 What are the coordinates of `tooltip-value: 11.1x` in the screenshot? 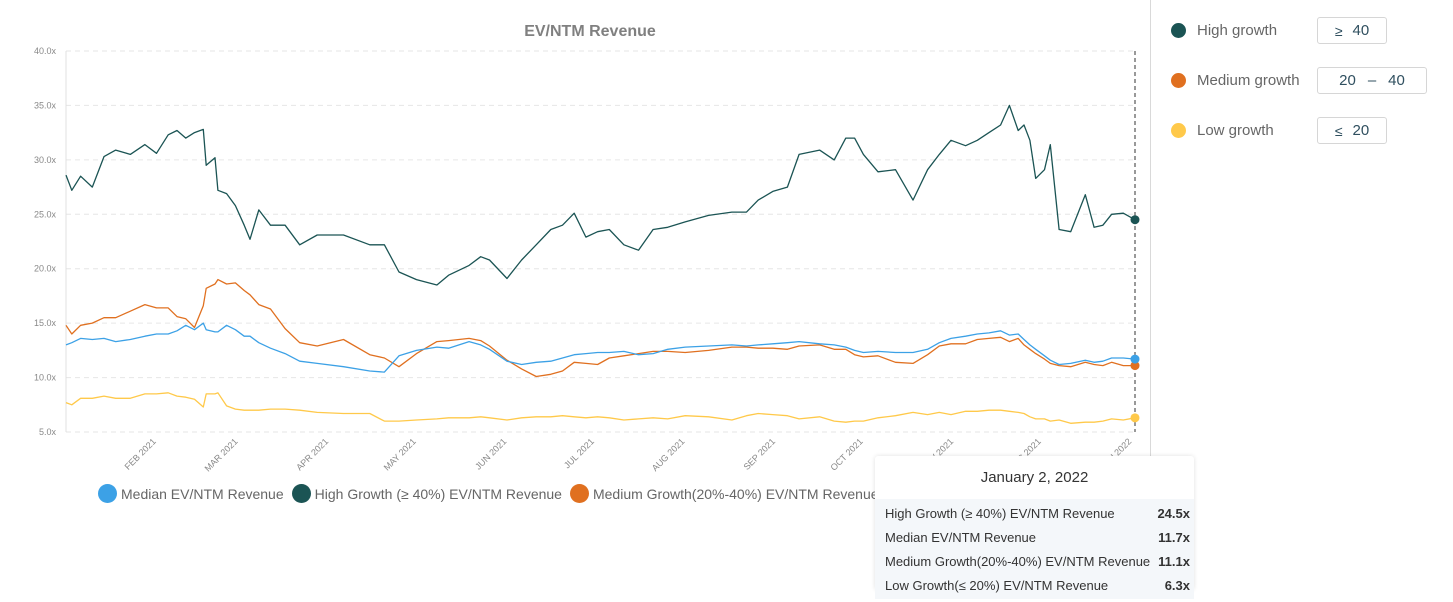 It's located at (1174, 561).